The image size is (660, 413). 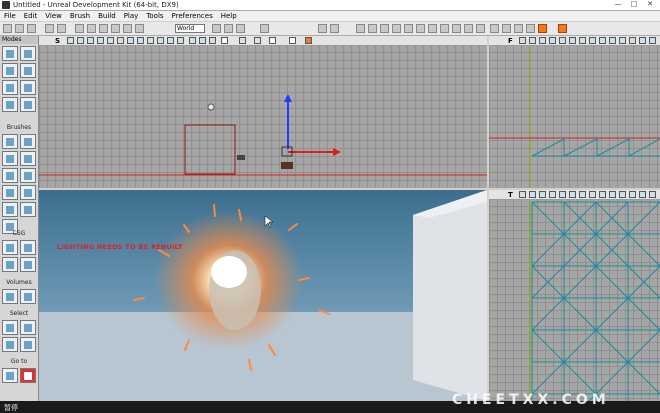 I want to click on menu-build: Build, so click(x=107, y=16).